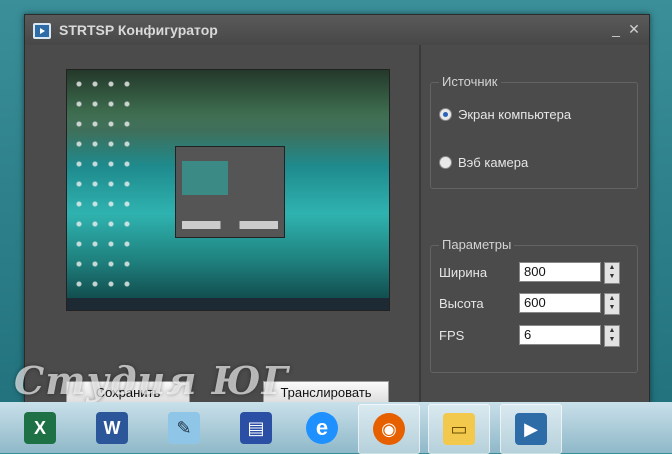  I want to click on fps-stepper: ▲ ▼, so click(612, 336).